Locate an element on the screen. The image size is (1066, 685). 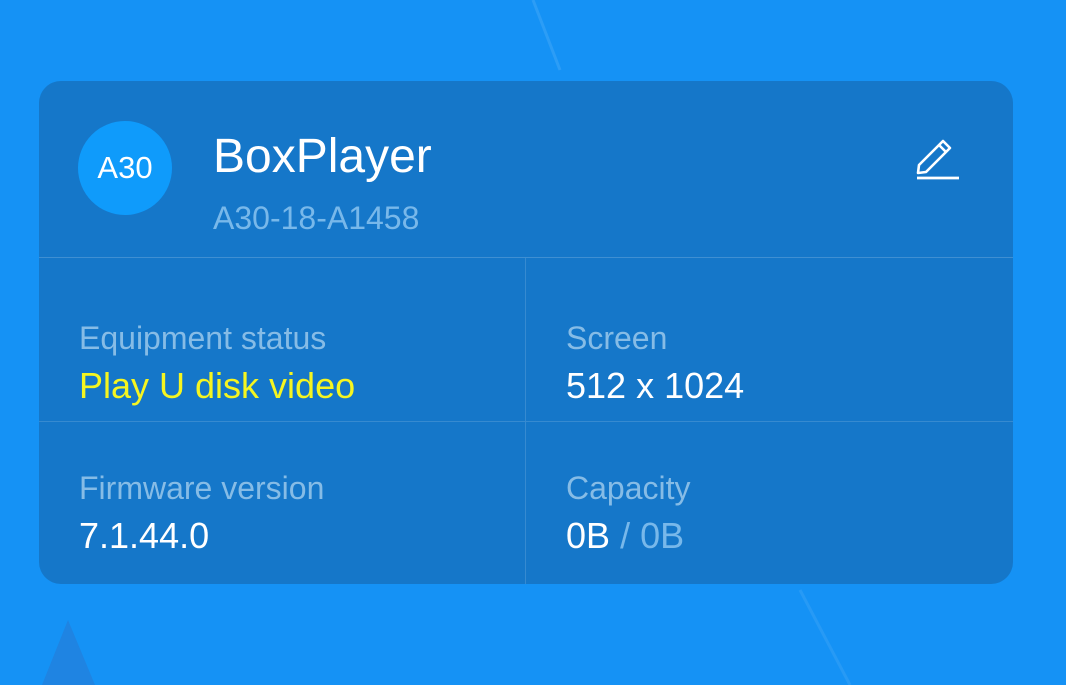
capacity-total: 0B is located at coordinates (662, 535).